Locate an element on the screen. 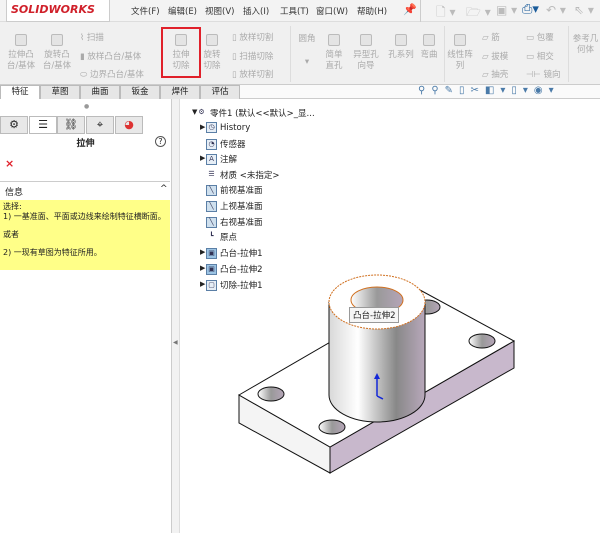 The image size is (600, 533). wrap-button: ▭ 包覆 is located at coordinates (540, 37).